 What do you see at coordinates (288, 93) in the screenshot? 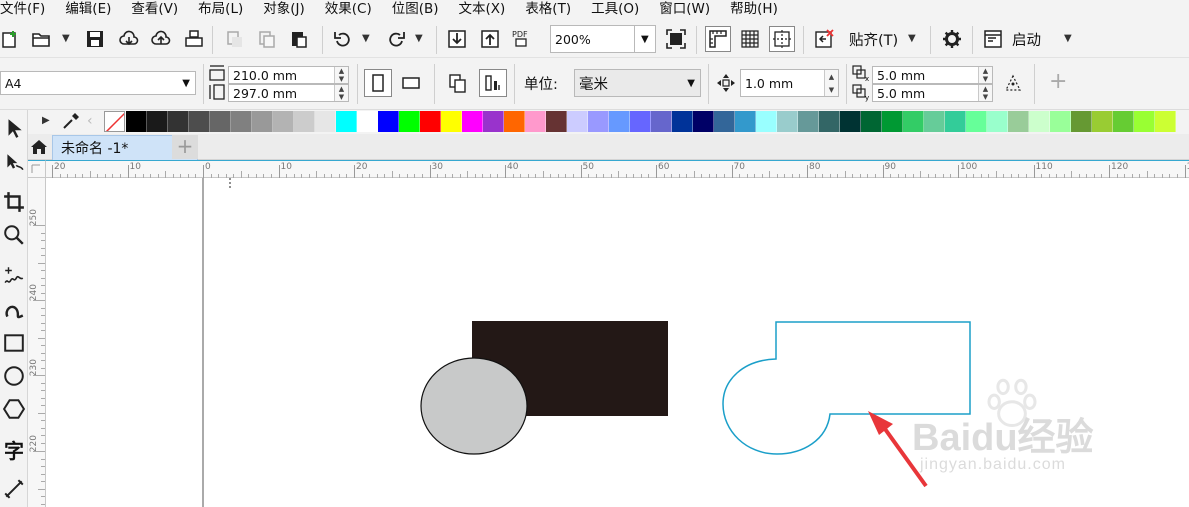
I see `page-height-field: 297.0 mm` at bounding box center [288, 93].